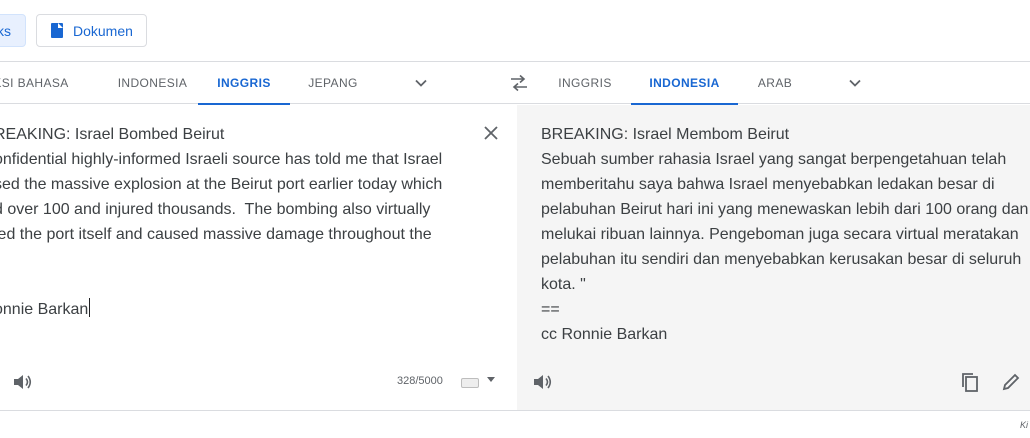 Image resolution: width=1030 pixels, height=438 pixels. Describe the element at coordinates (491, 133) in the screenshot. I see `close-icon` at that location.